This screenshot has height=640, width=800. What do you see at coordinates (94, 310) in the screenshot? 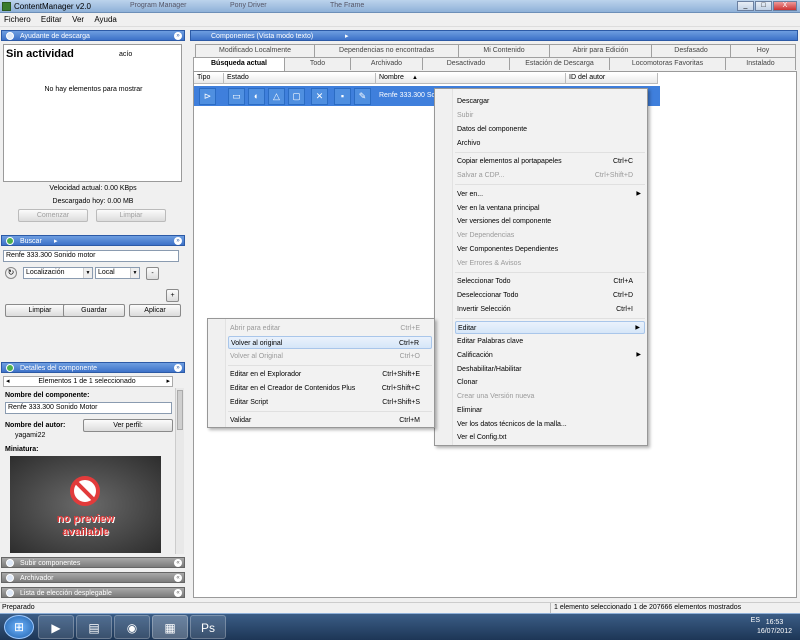
I see `save-search-button: Guardar` at bounding box center [94, 310].